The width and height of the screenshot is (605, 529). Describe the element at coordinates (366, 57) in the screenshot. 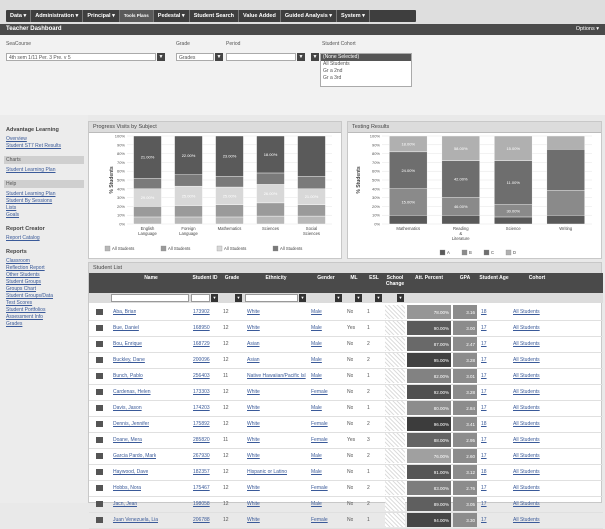

I see `cohort-option: (None Selected)` at that location.